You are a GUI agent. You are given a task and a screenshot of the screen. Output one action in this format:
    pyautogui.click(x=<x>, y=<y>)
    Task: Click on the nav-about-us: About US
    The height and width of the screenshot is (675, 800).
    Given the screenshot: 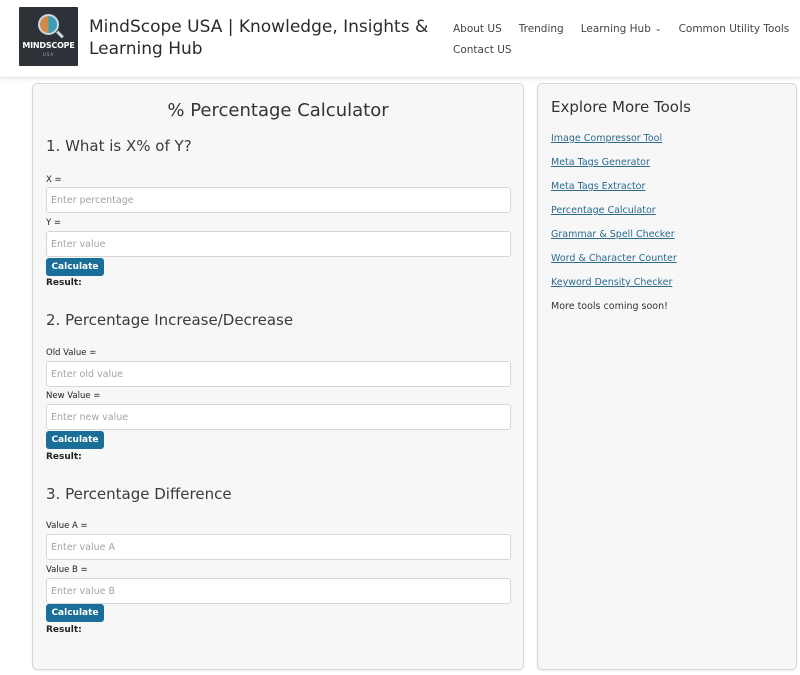 What is the action you would take?
    pyautogui.click(x=477, y=29)
    